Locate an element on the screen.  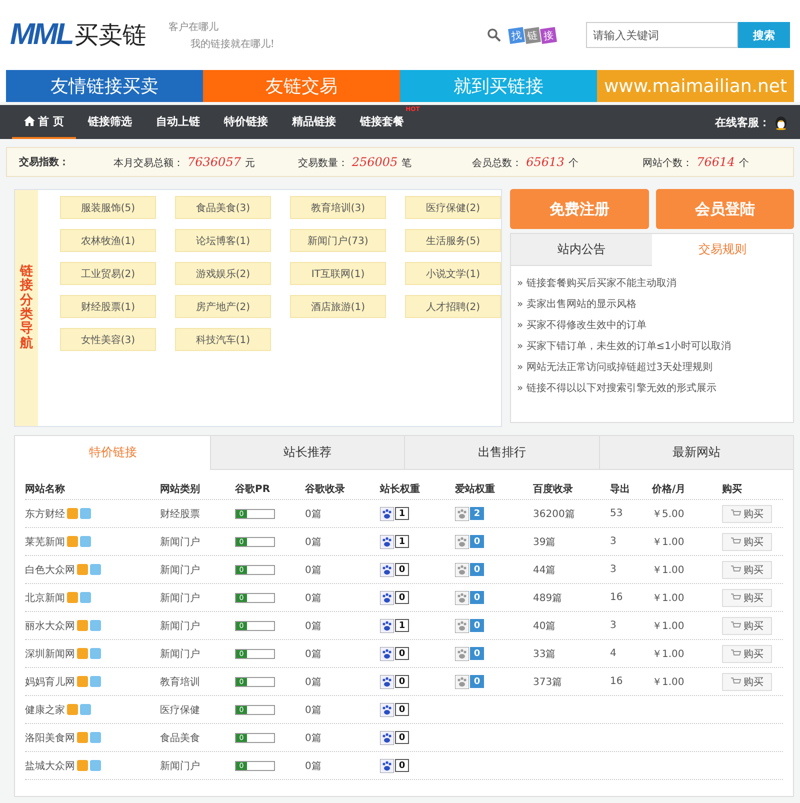
category-link: 医疗保健(2) is located at coordinates (453, 207).